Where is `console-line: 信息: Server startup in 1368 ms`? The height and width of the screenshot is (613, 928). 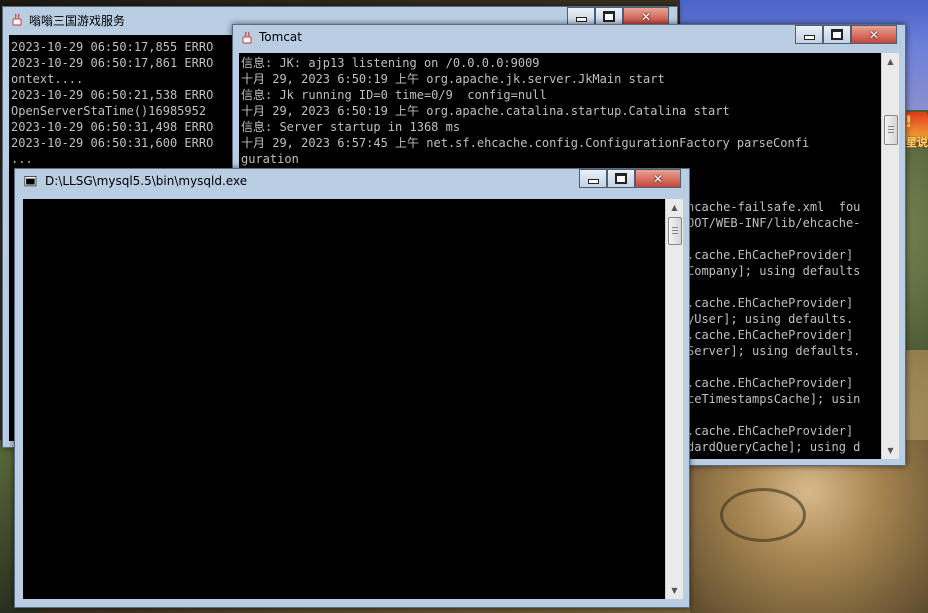
console-line: 信息: Server startup in 1368 ms is located at coordinates (351, 127).